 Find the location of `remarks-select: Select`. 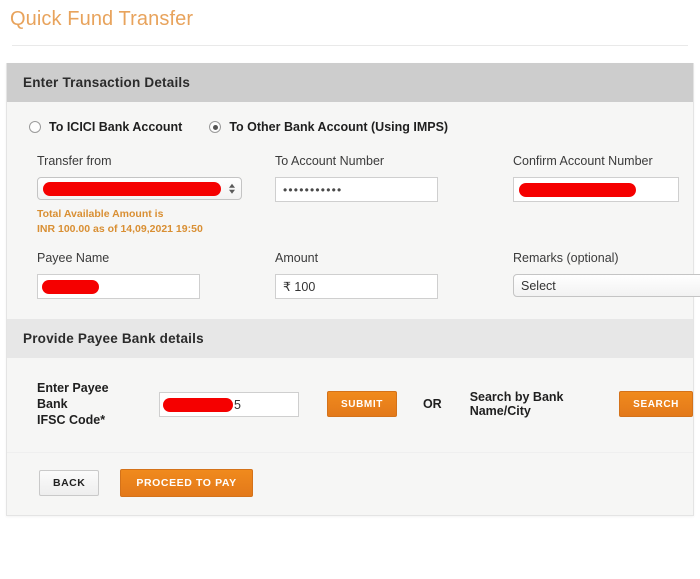

remarks-select: Select is located at coordinates (606, 285).